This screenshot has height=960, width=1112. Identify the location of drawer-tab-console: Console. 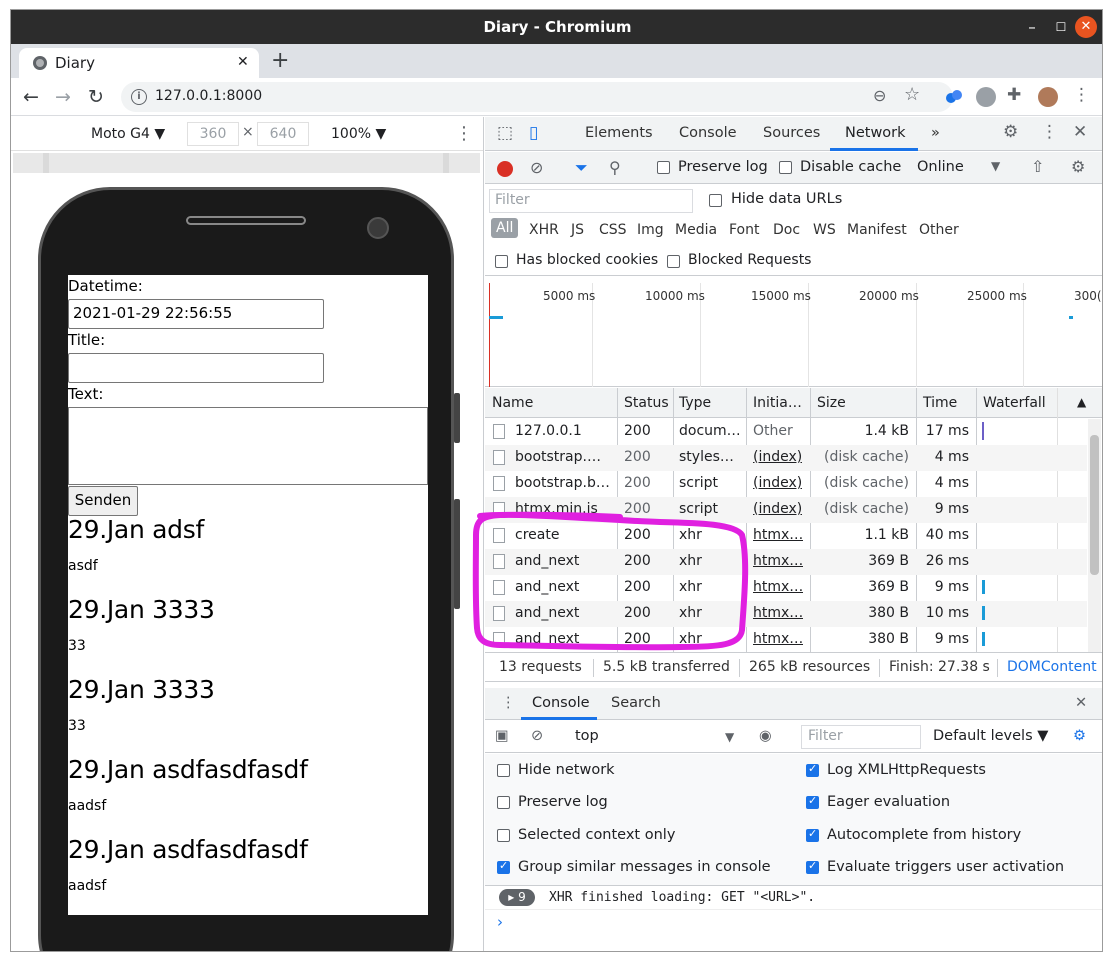
(561, 703).